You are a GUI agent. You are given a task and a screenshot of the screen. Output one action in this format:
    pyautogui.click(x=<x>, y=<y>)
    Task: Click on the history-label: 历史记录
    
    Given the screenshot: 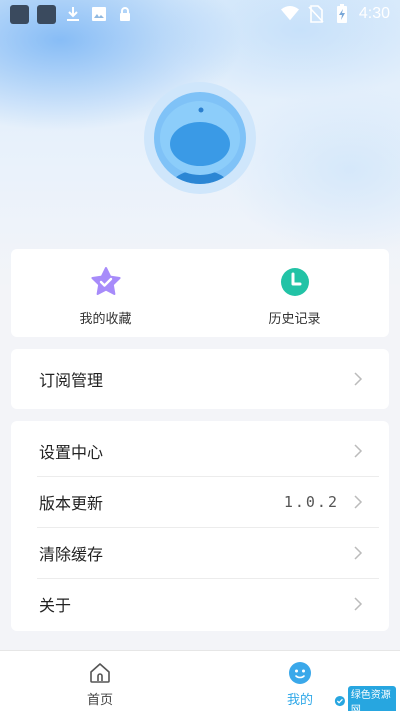 What is the action you would take?
    pyautogui.click(x=294, y=319)
    